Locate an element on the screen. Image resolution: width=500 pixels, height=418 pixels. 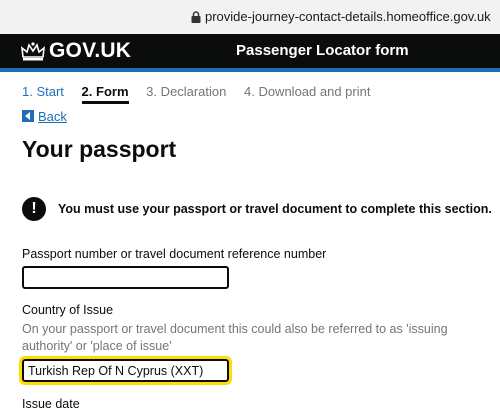
crown-icon is located at coordinates (33, 51).